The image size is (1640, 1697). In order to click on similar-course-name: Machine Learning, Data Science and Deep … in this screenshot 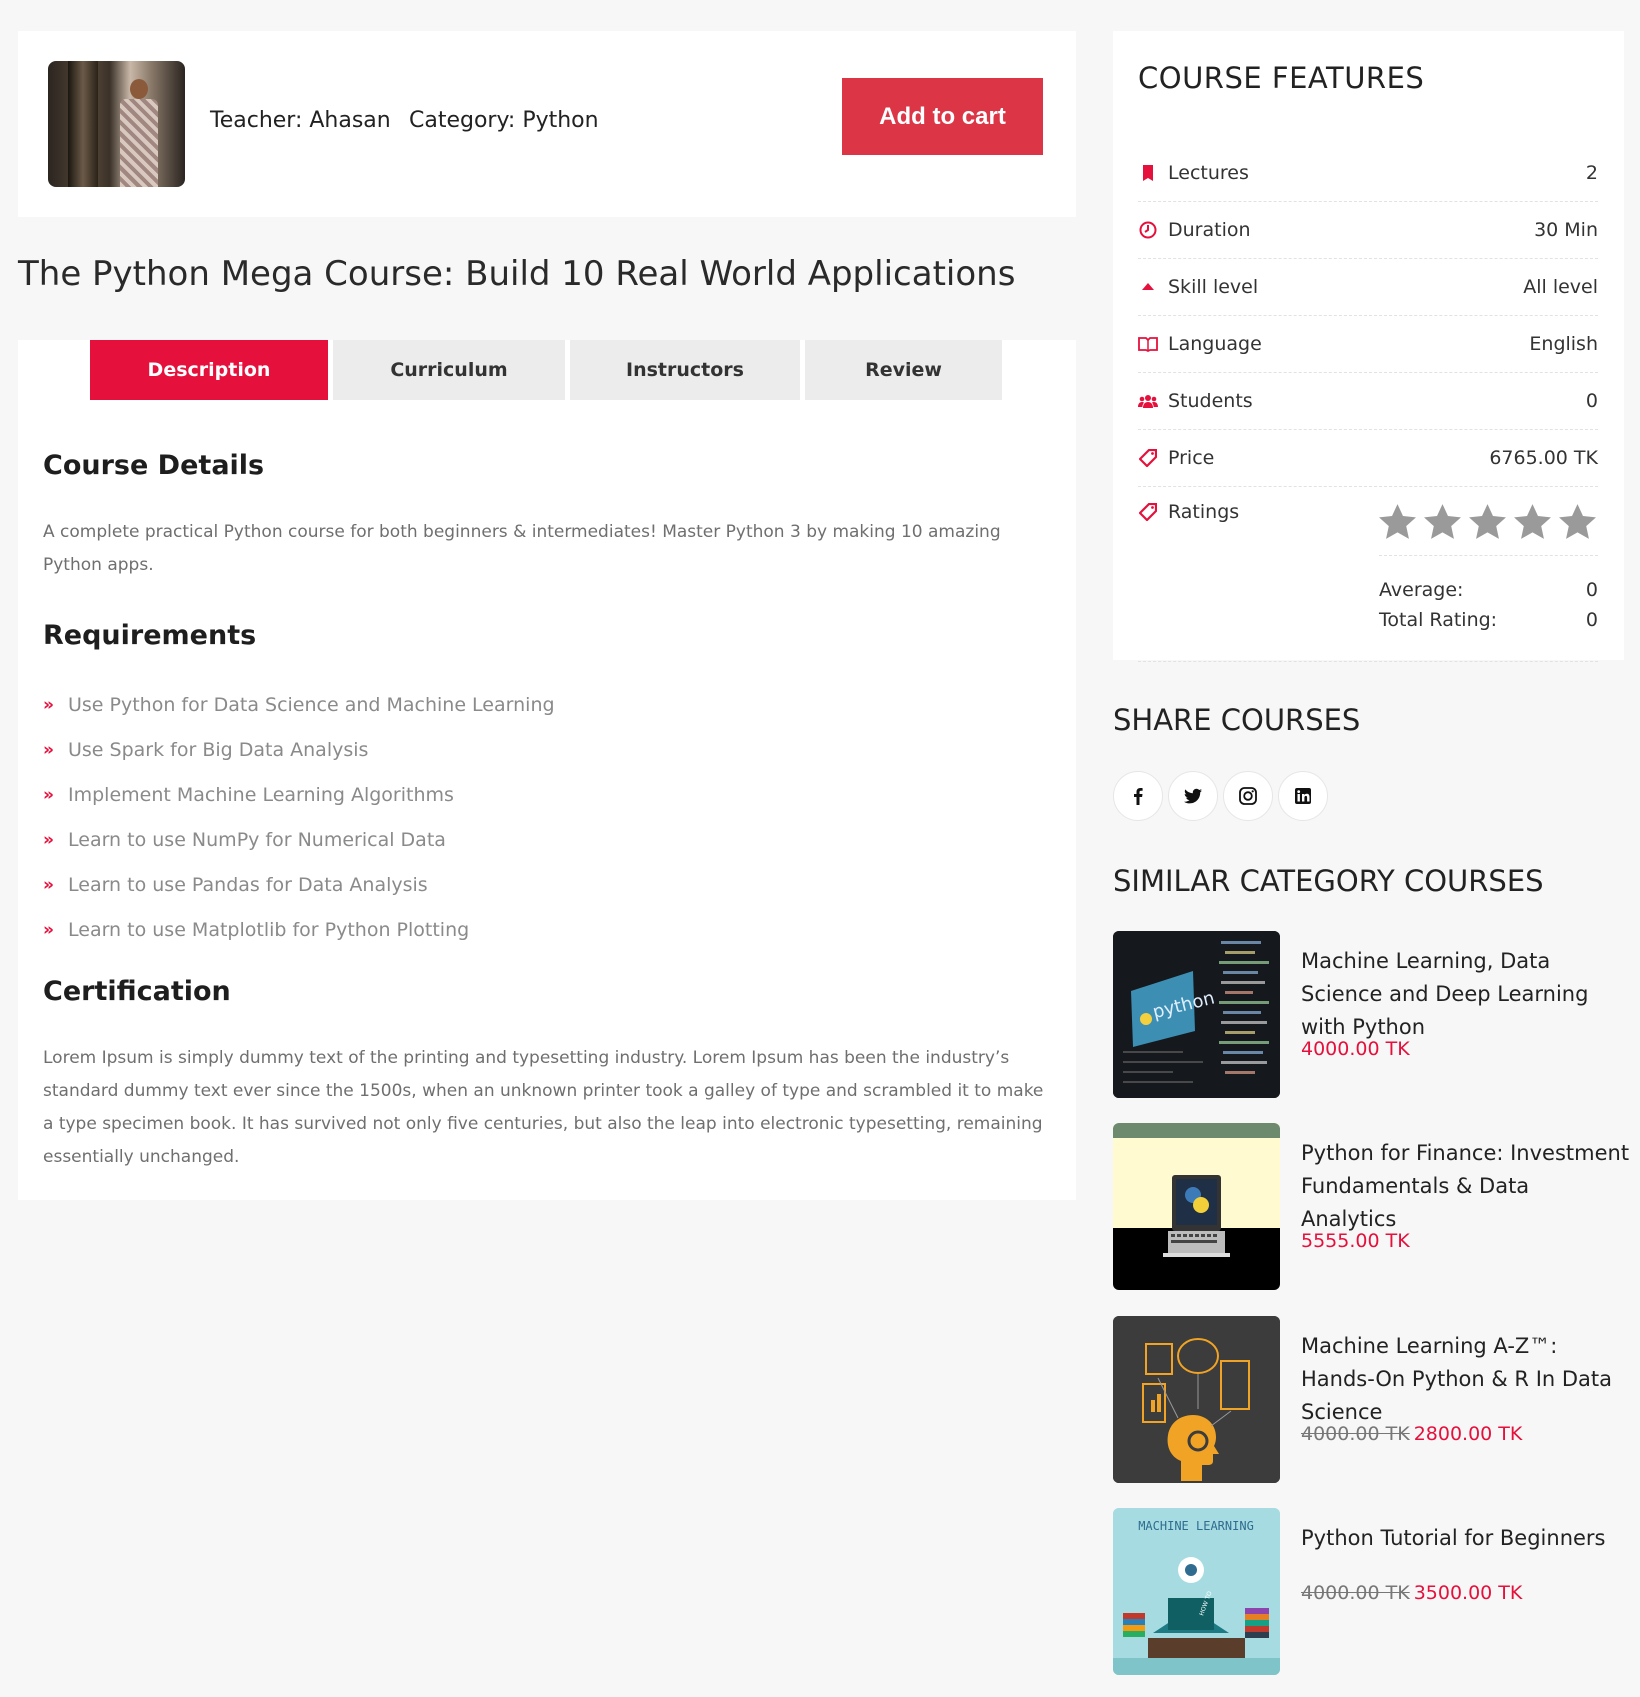, I will do `click(1466, 994)`.